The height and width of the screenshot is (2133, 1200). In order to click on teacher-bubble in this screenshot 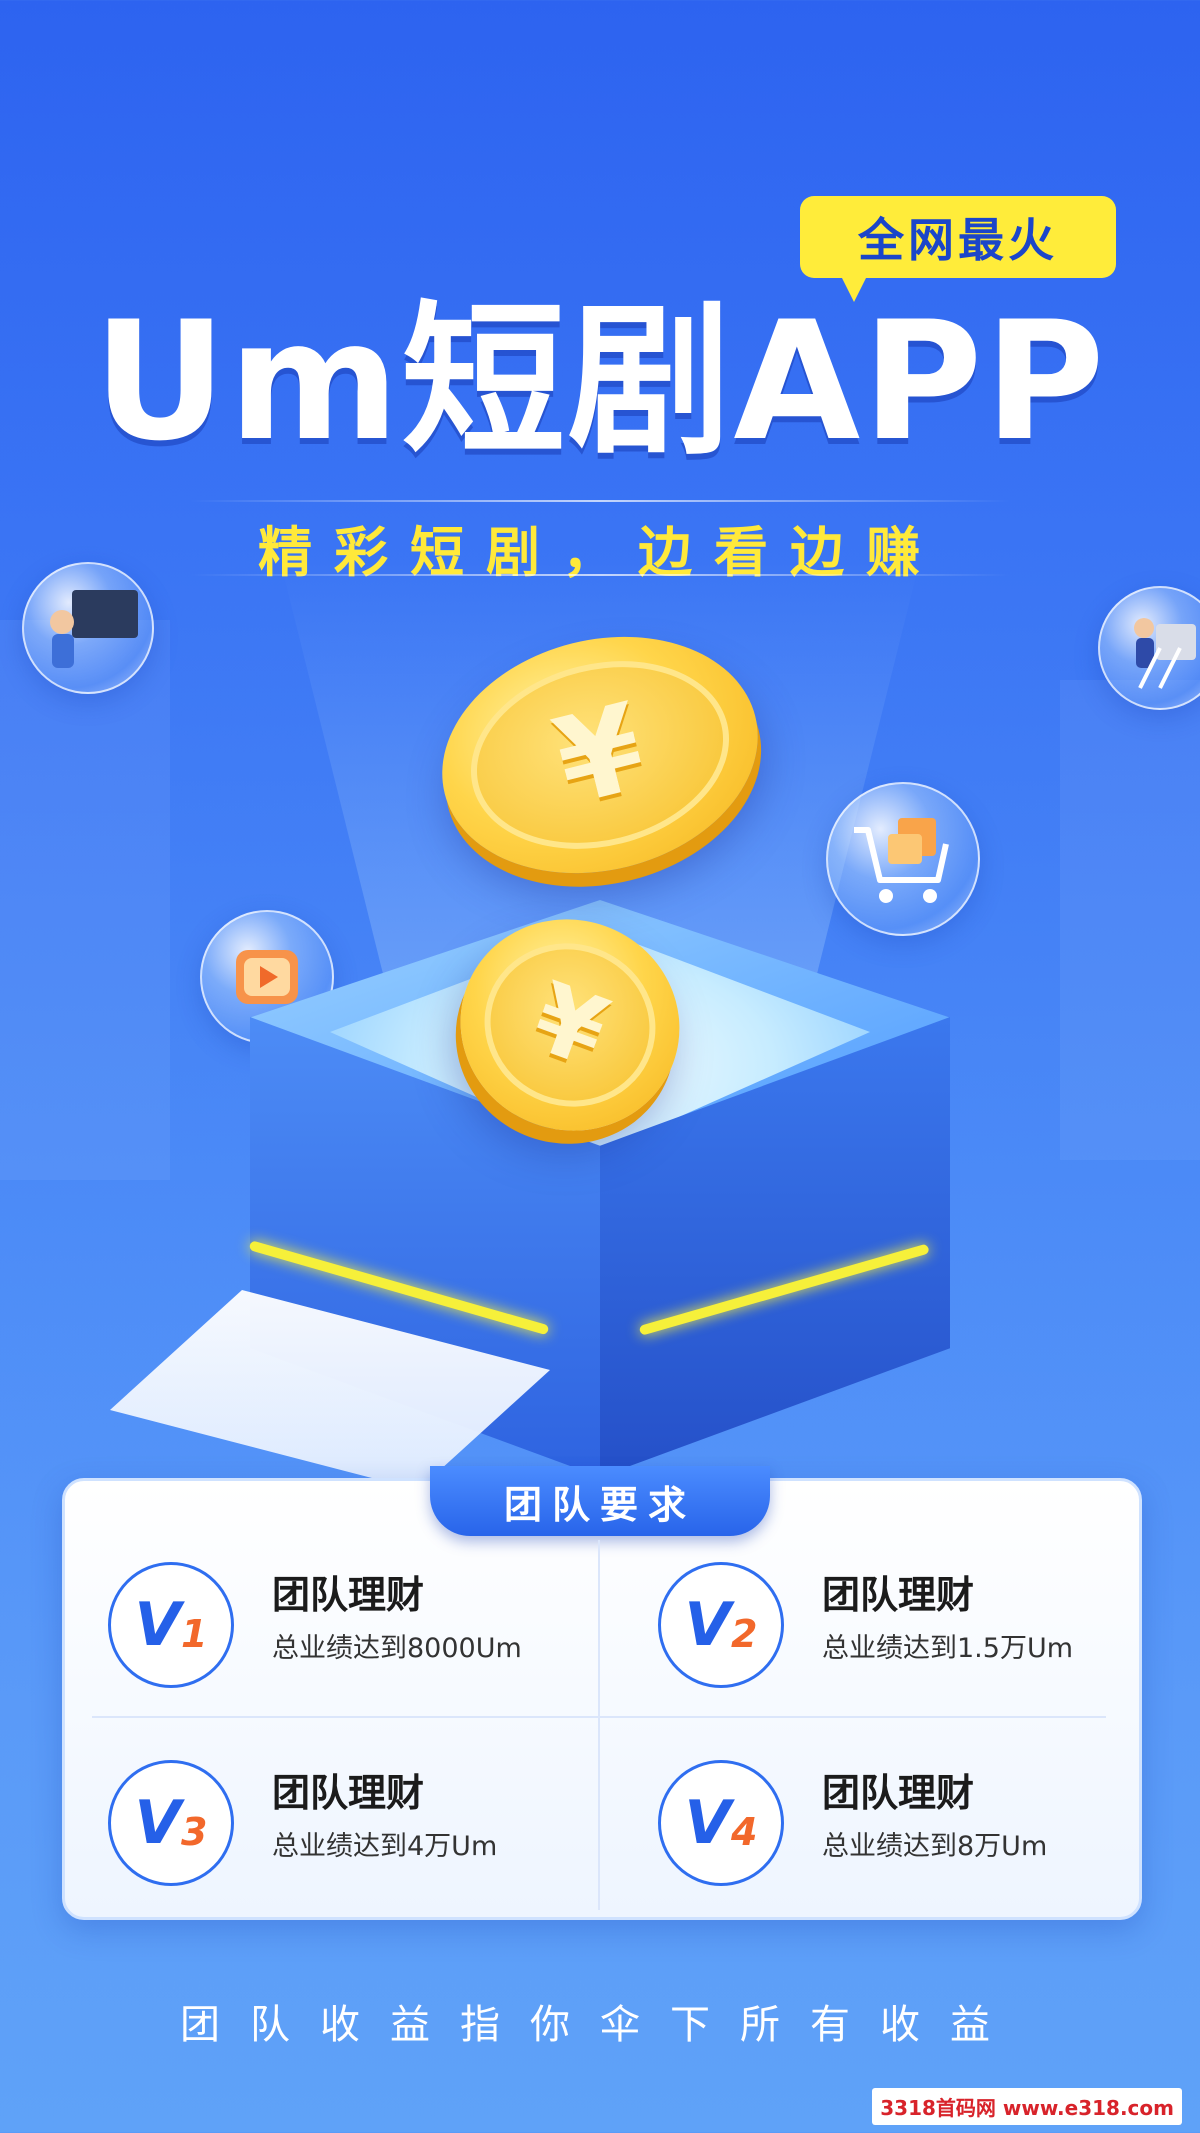, I will do `click(88, 628)`.